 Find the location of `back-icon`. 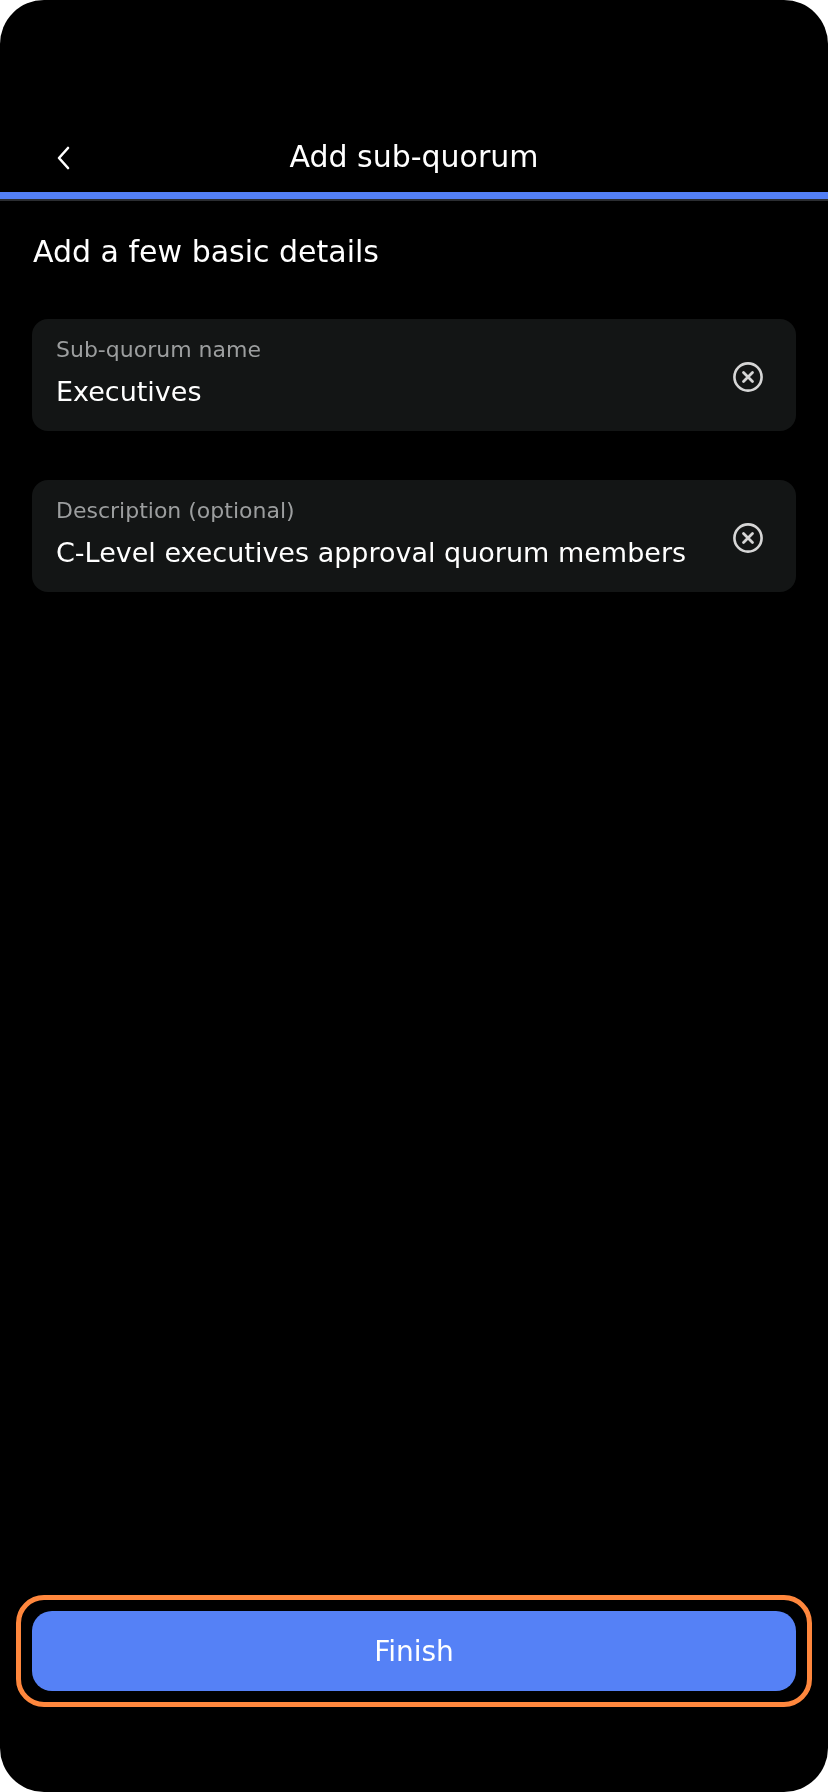

back-icon is located at coordinates (63, 158).